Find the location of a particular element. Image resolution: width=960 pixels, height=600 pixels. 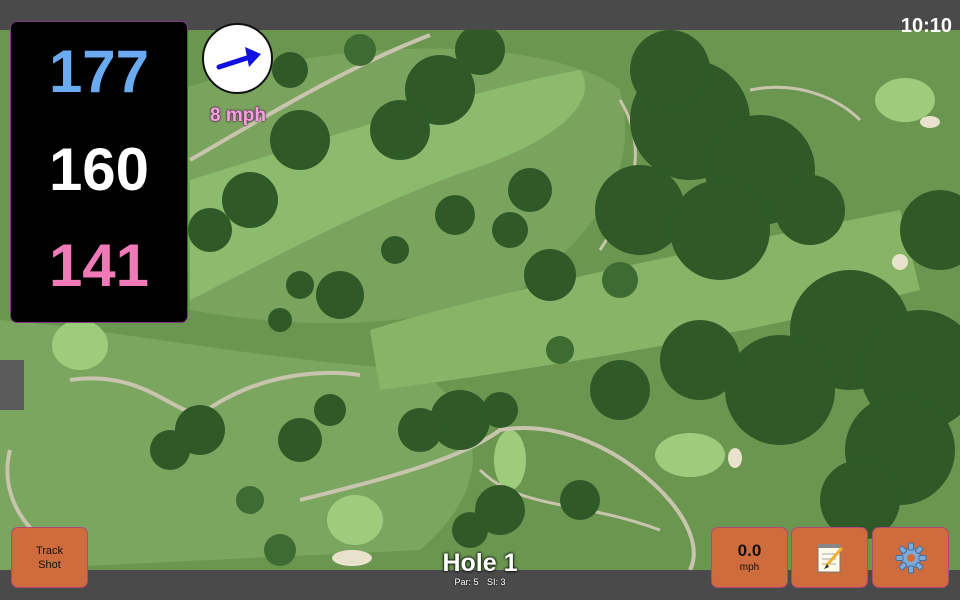

wind-speed-label: 8 mph is located at coordinates (238, 115).